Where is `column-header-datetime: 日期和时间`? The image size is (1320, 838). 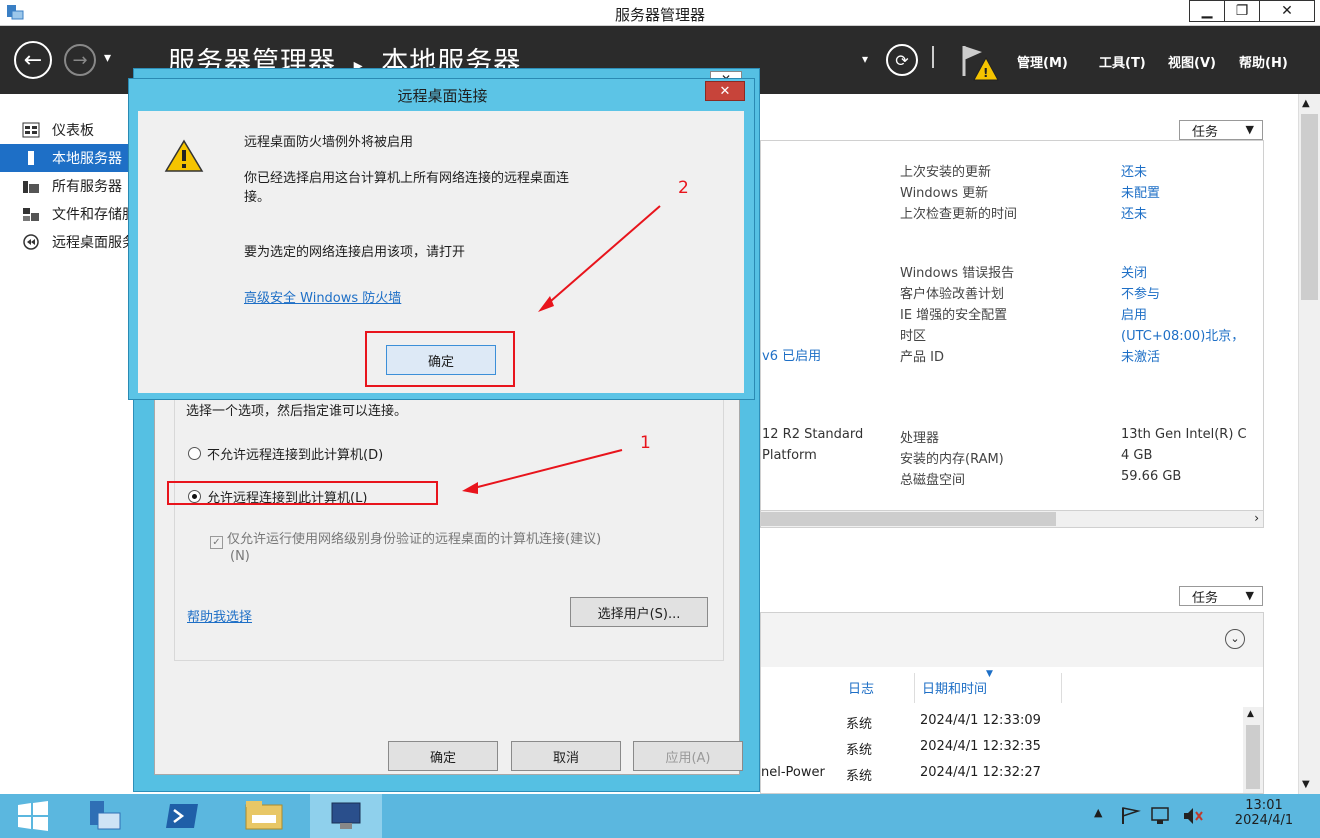
column-header-datetime: 日期和时间 is located at coordinates (954, 687).